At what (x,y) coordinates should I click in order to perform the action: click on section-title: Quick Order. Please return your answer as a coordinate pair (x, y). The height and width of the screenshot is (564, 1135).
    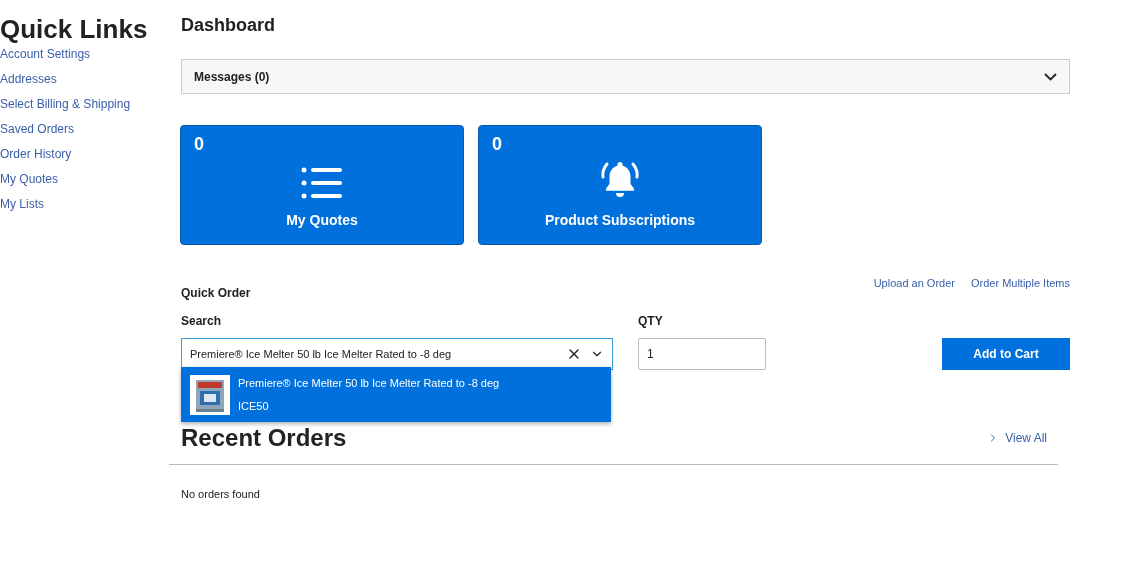
    Looking at the image, I should click on (216, 293).